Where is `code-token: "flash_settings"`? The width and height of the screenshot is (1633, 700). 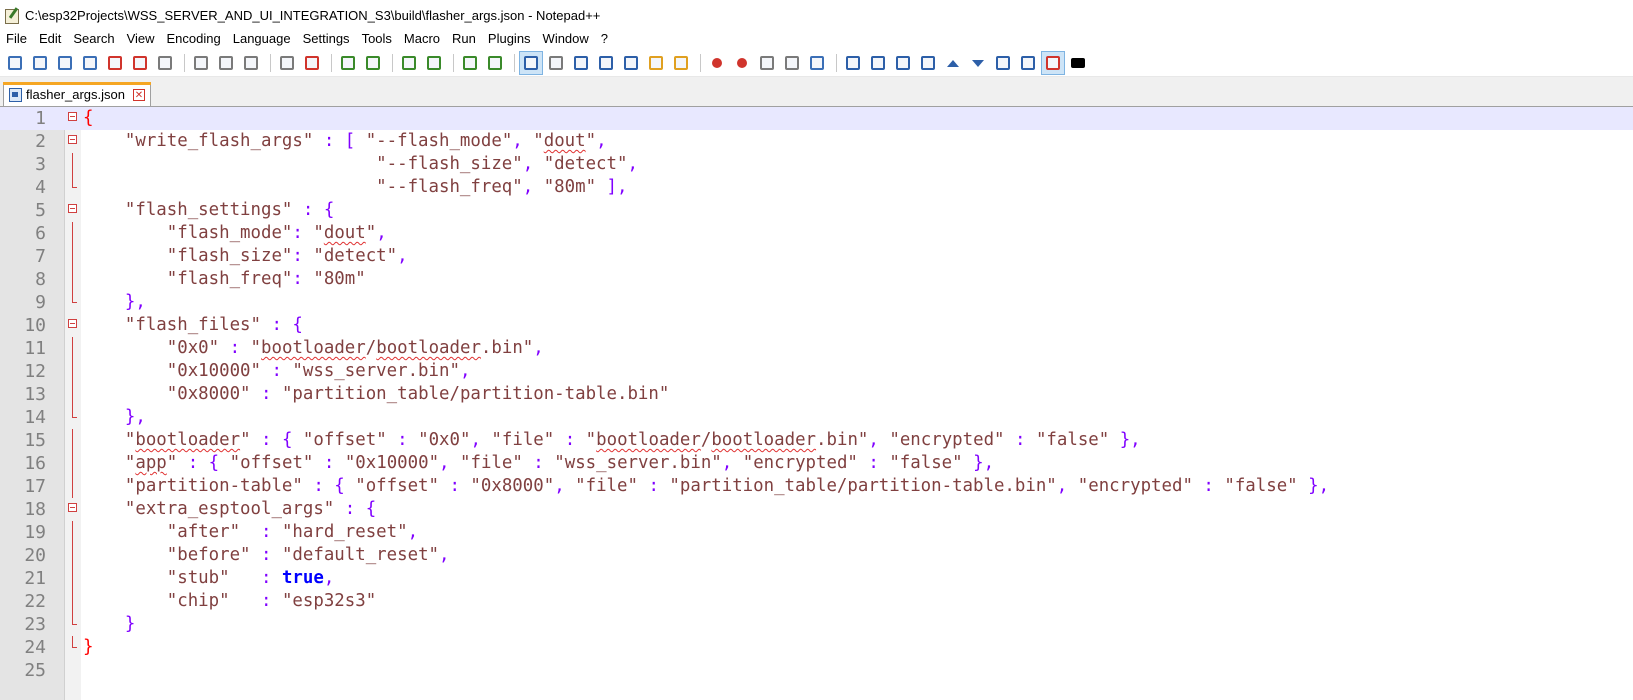 code-token: "flash_settings" is located at coordinates (193, 210).